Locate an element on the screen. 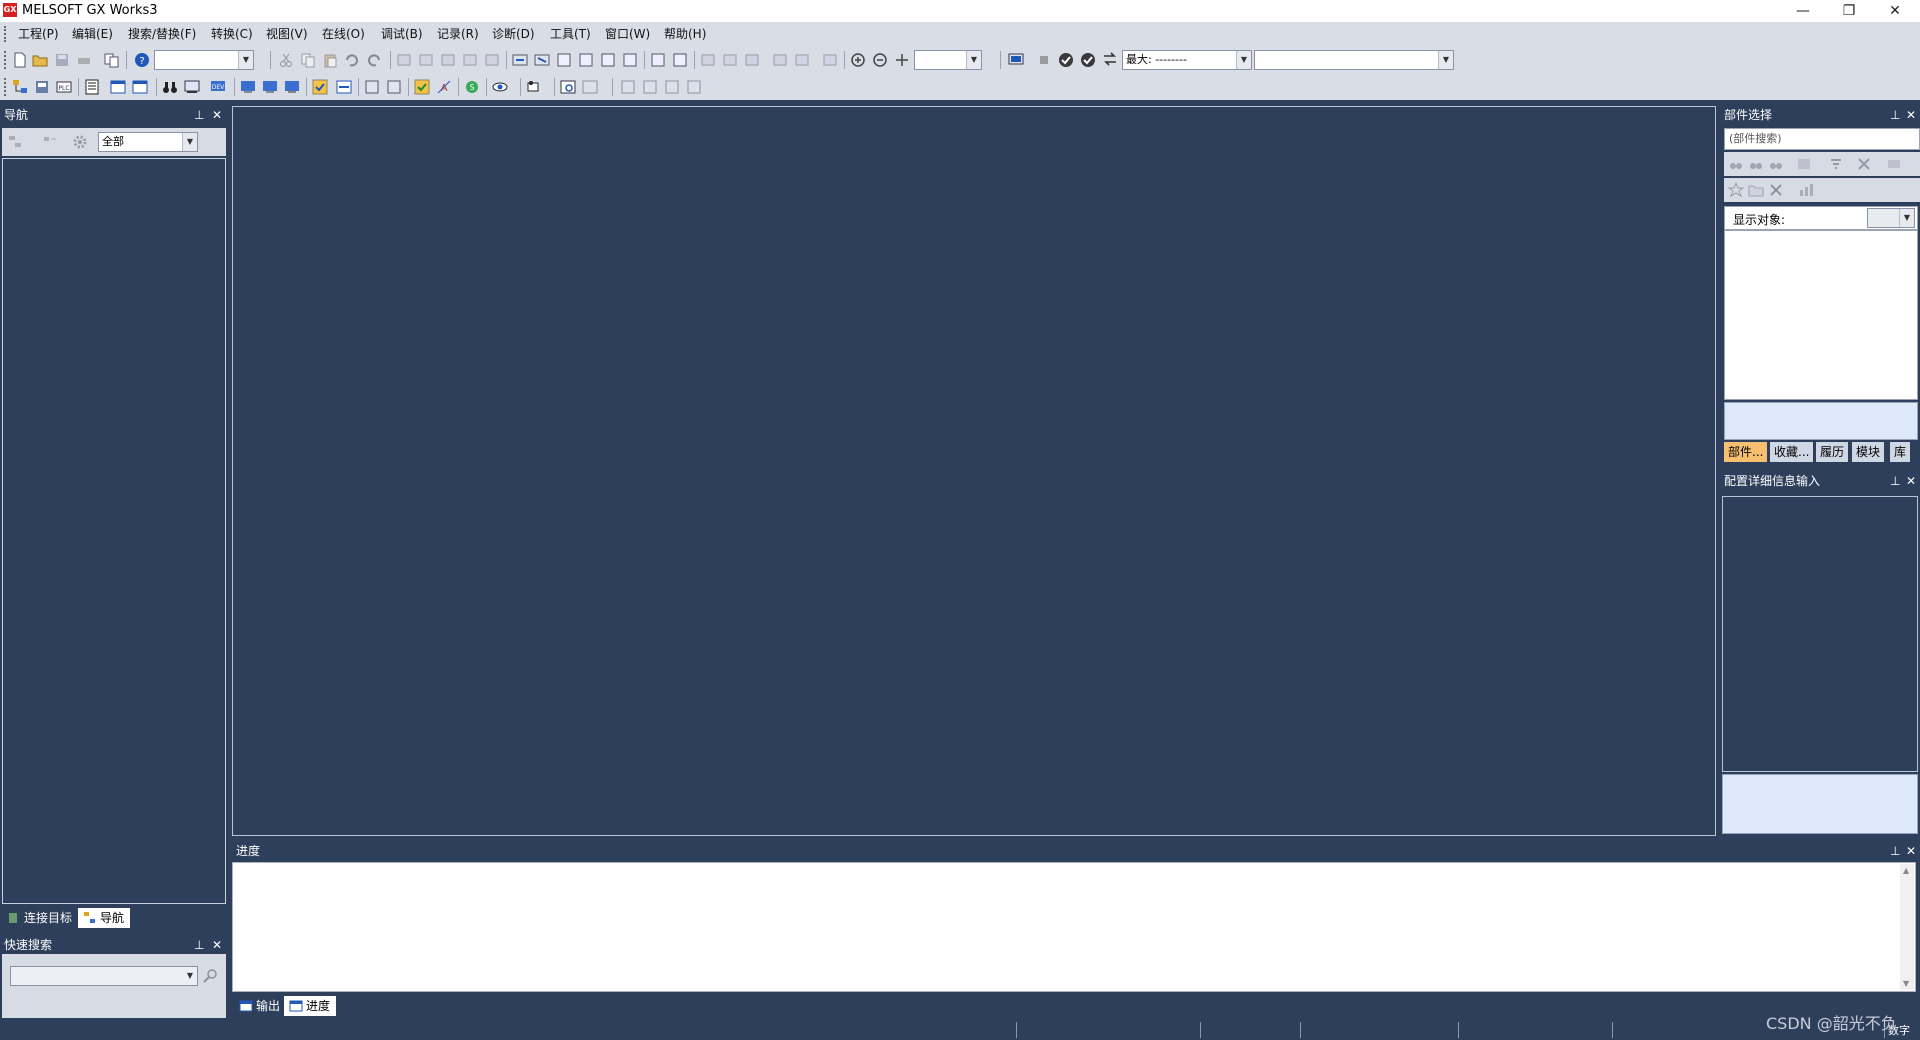  menu-diagnose: 诊断(D) is located at coordinates (513, 34).